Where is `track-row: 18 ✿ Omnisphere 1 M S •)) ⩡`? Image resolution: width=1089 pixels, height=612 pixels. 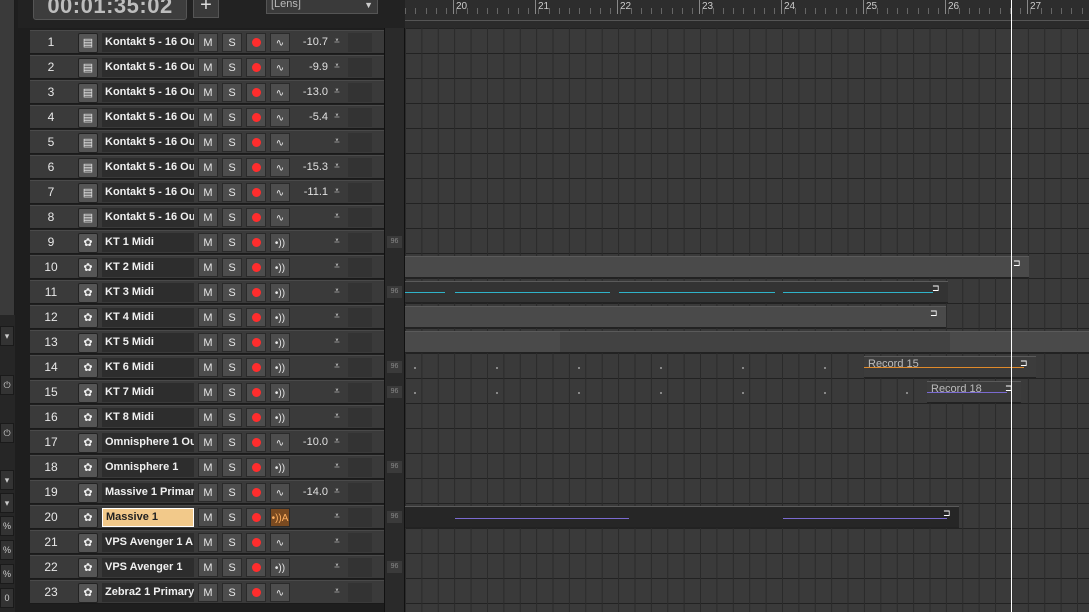
track-row: 18 ✿ Omnisphere 1 M S •)) ⩡ is located at coordinates (207, 467).